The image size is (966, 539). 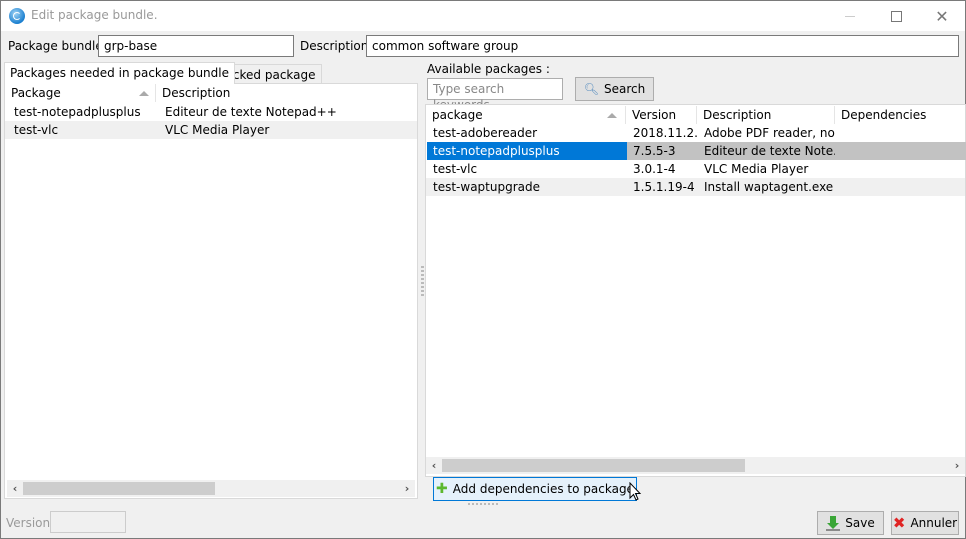 I want to click on description-label: Description, so click(x=334, y=46).